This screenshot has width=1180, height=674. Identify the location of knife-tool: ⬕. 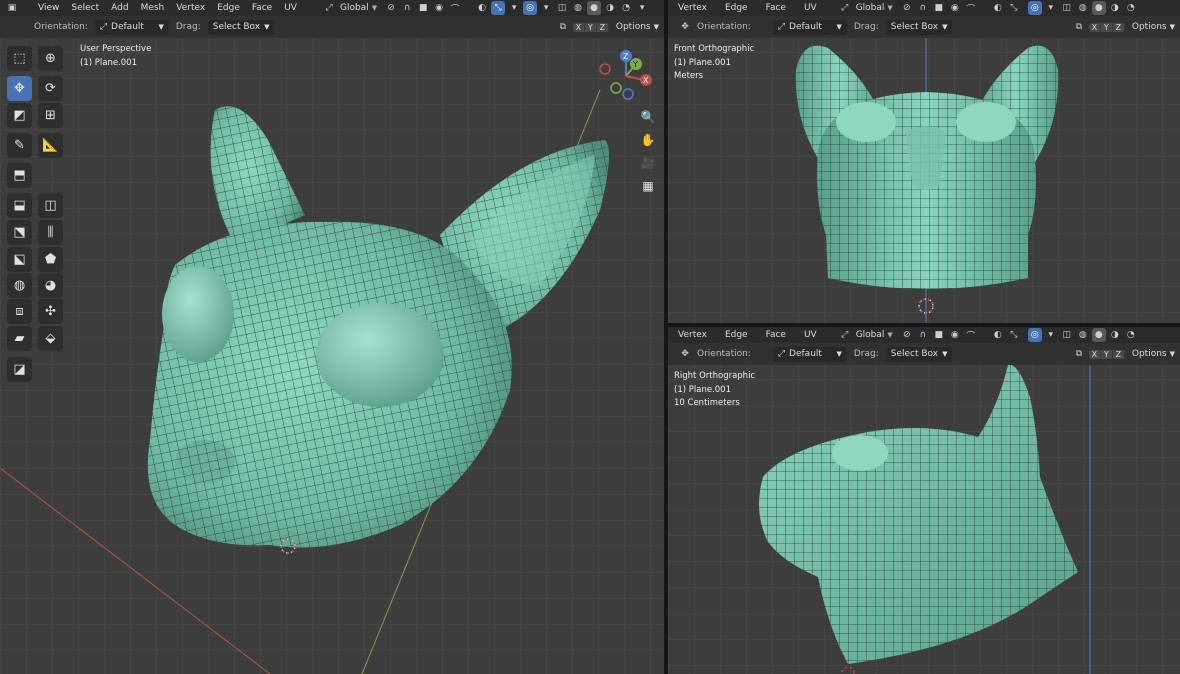
(19, 259).